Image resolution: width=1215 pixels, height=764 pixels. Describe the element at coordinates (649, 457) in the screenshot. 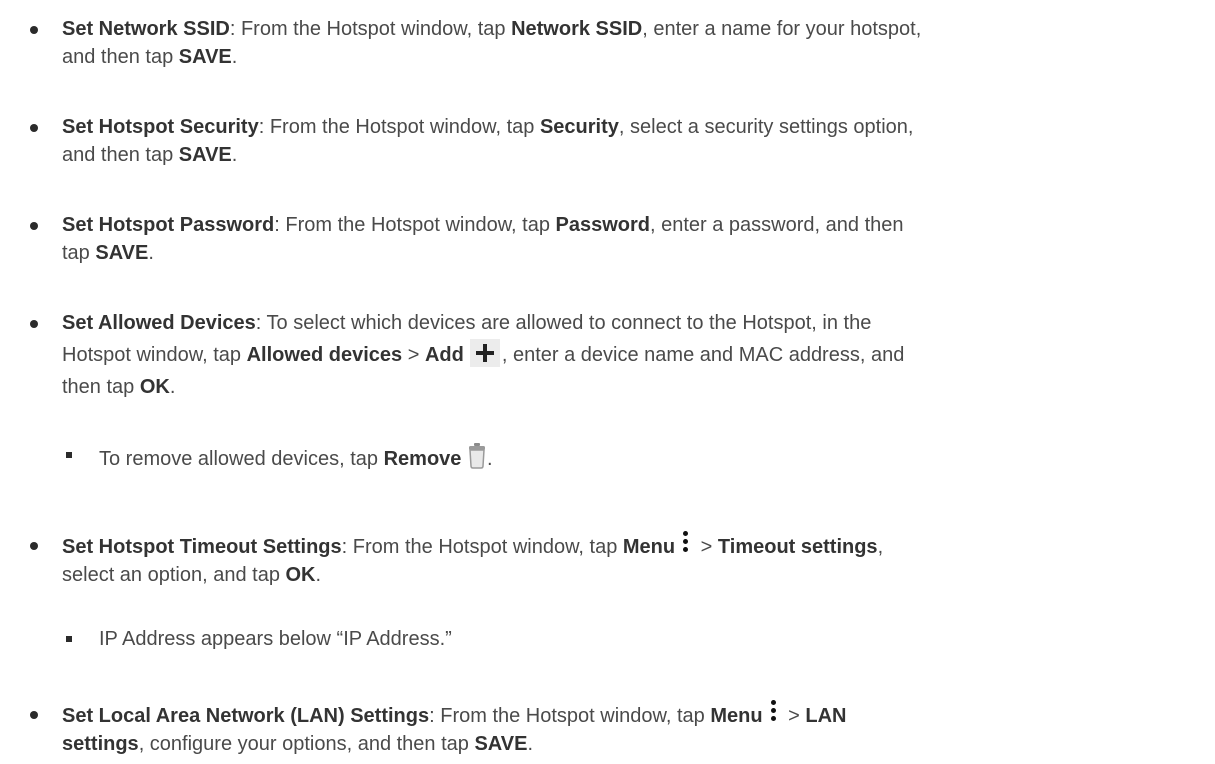

I see `sub-item-text: To remove allowed devices, tap Remove .` at that location.